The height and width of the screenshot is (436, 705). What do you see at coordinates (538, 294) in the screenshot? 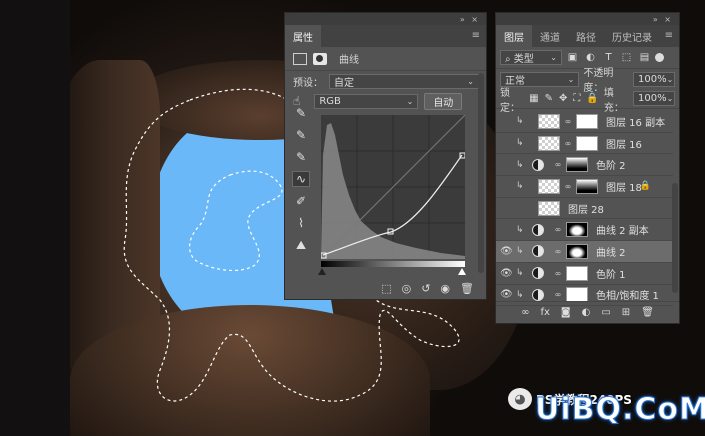
I see `hue-saturation-adjustment-icon` at bounding box center [538, 294].